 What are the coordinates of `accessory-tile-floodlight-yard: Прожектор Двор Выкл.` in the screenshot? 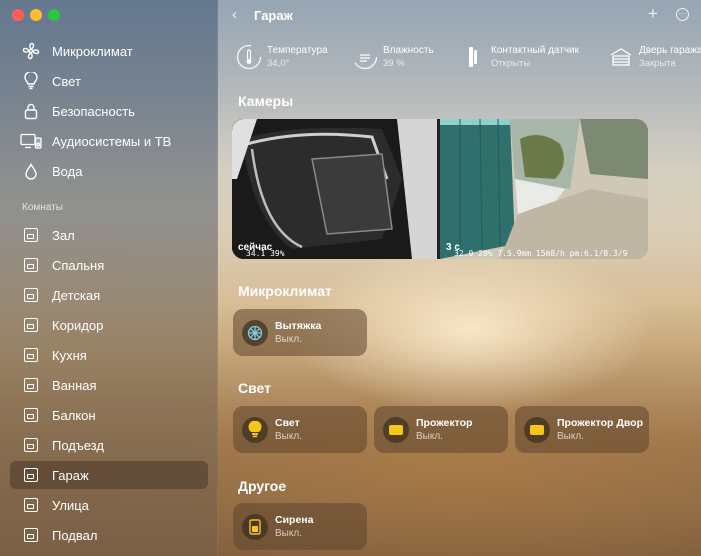 It's located at (582, 429).